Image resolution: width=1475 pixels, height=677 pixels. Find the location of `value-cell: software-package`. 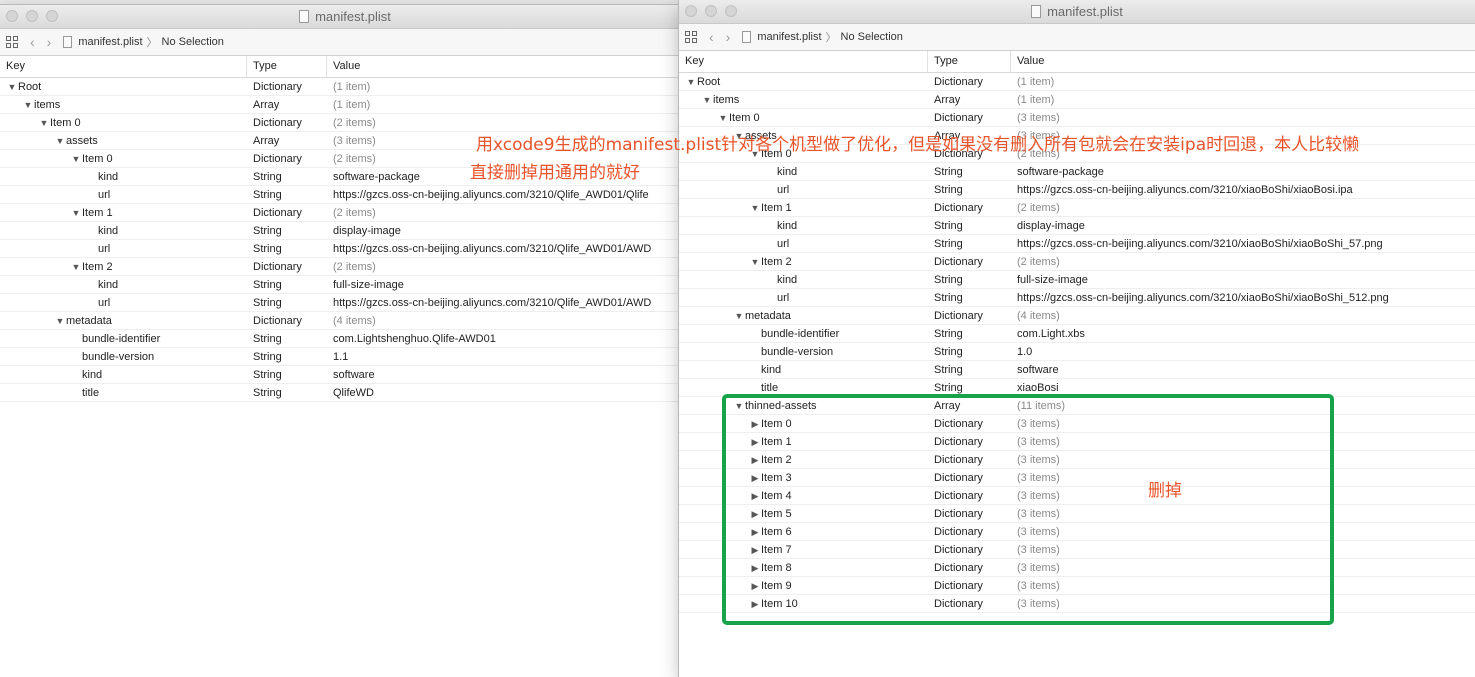

value-cell: software-package is located at coordinates (1243, 171).